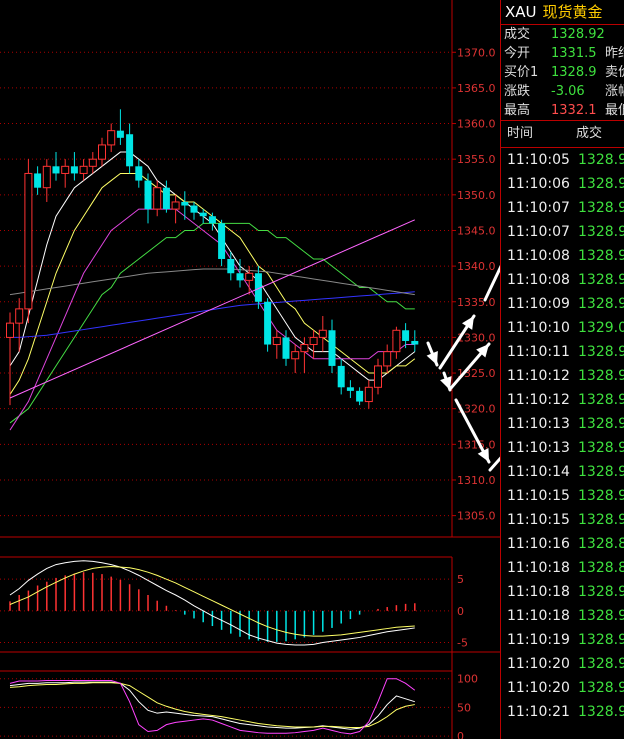 The image size is (624, 739). I want to click on tick-row: 11:10:06 1328.9, so click(562, 184).